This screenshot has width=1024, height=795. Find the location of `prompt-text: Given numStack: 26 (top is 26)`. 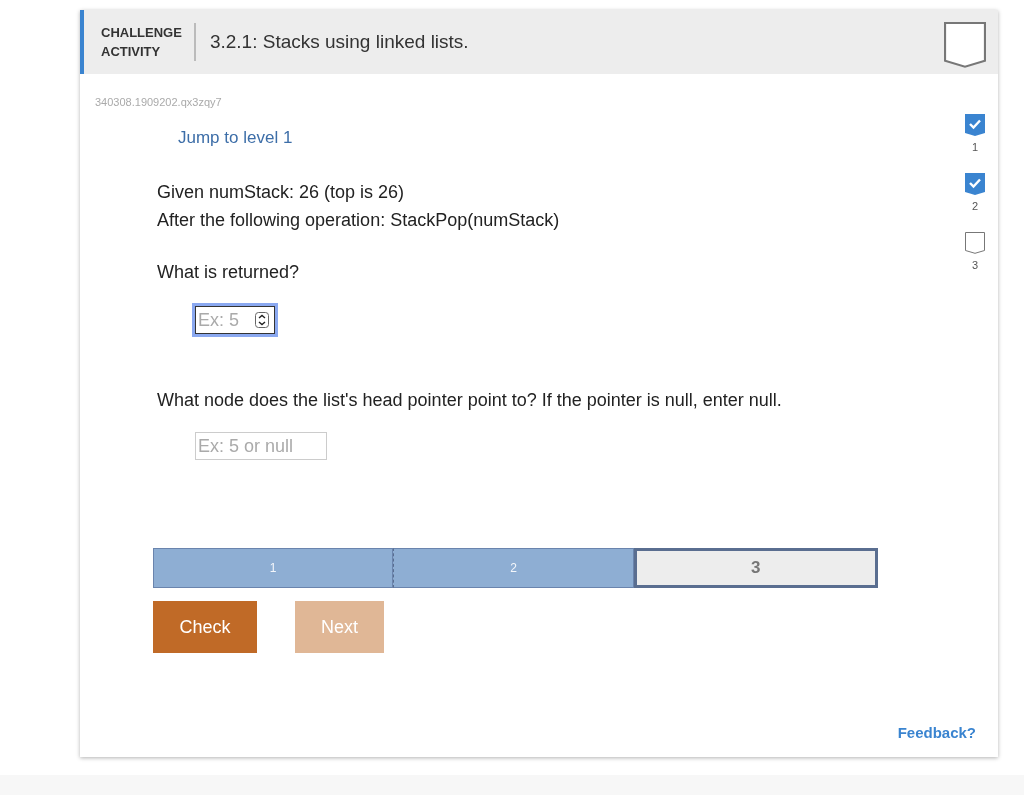

prompt-text: Given numStack: 26 (top is 26) is located at coordinates (281, 192).